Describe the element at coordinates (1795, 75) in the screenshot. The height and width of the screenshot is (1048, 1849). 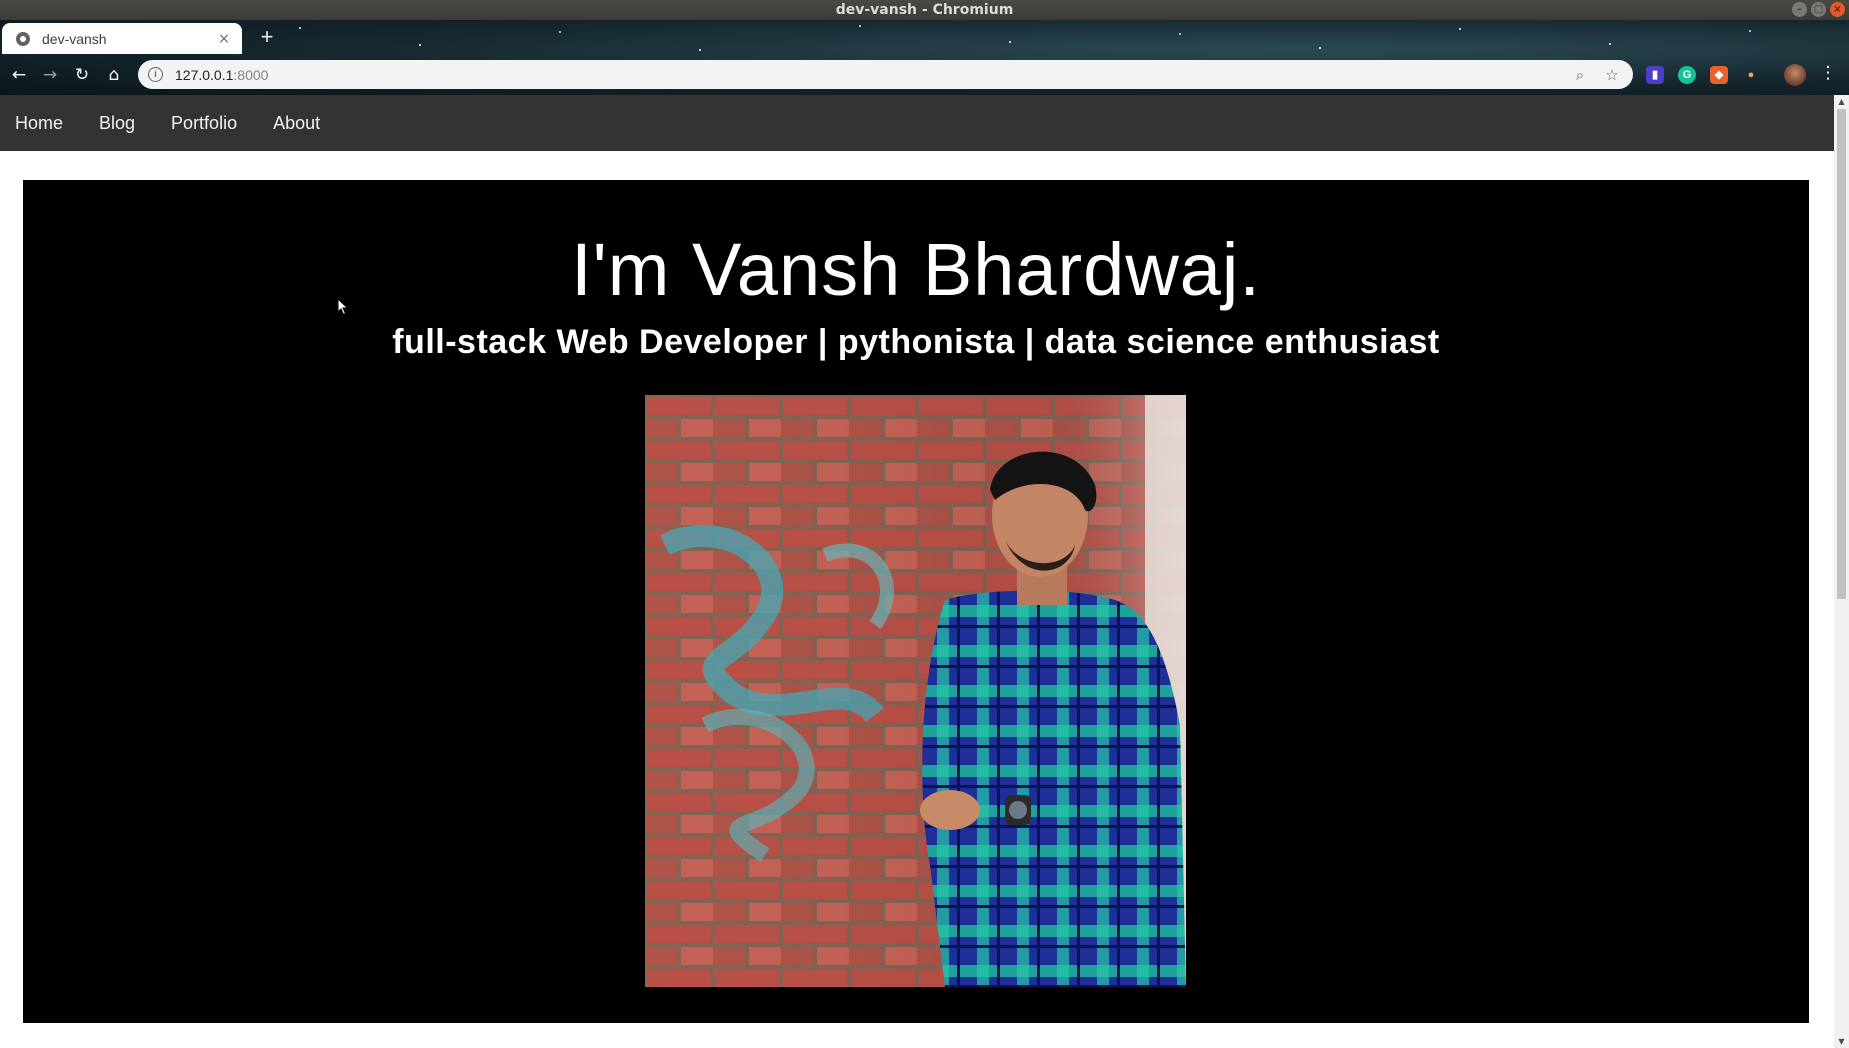
I see `profile-avatar` at that location.